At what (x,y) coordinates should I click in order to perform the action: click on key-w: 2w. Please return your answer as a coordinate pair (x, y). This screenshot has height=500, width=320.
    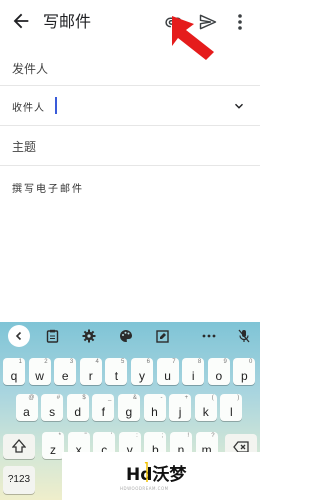
    Looking at the image, I should click on (39, 371).